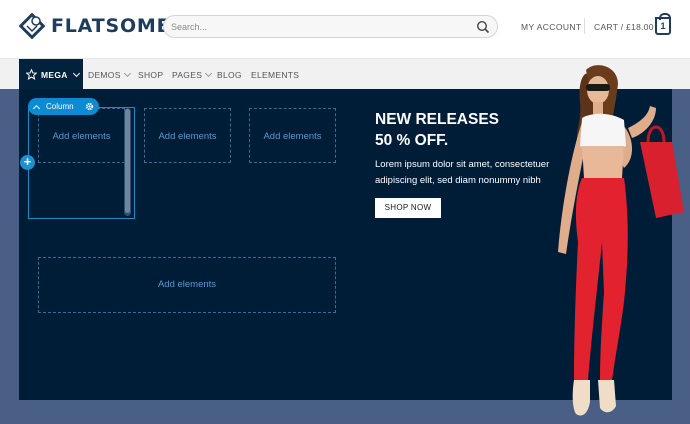  Describe the element at coordinates (36, 108) in the screenshot. I see `chevron-up-icon` at that location.